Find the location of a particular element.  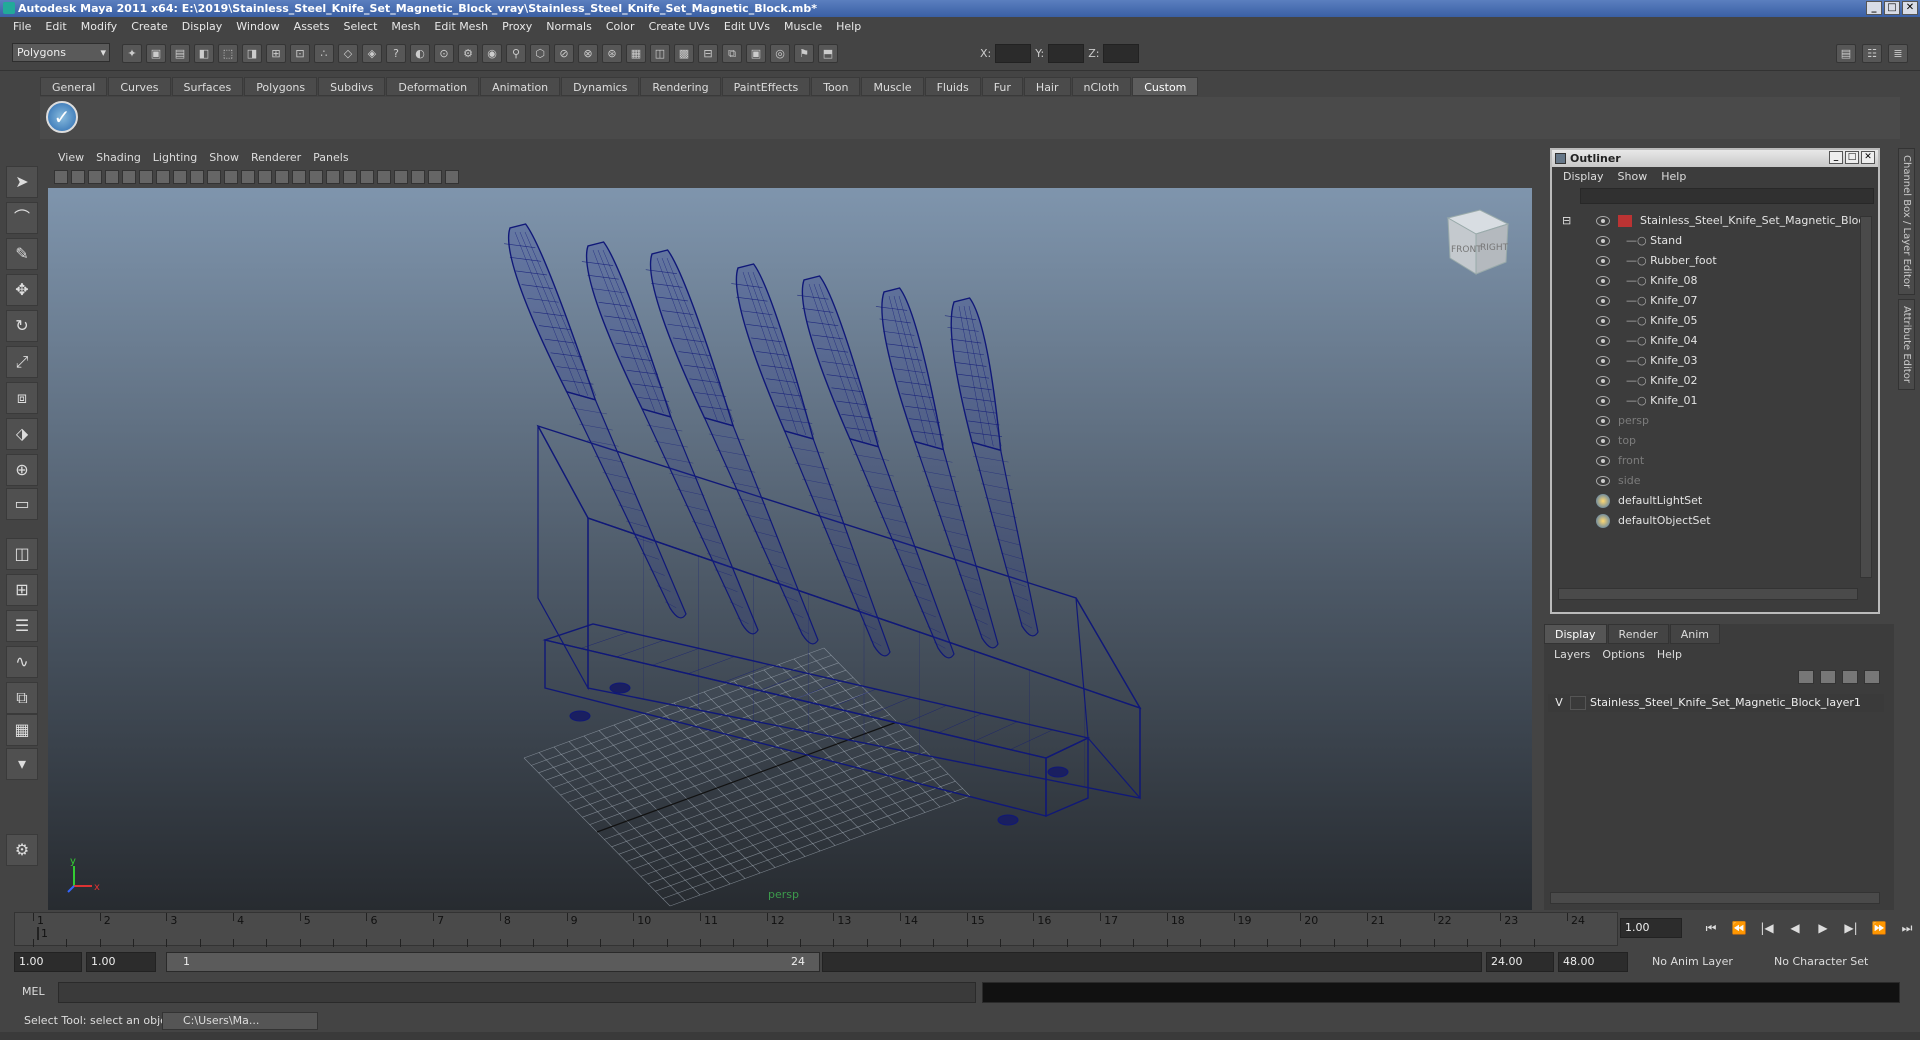

outliner-item-persp: persp is located at coordinates (1622, 421).